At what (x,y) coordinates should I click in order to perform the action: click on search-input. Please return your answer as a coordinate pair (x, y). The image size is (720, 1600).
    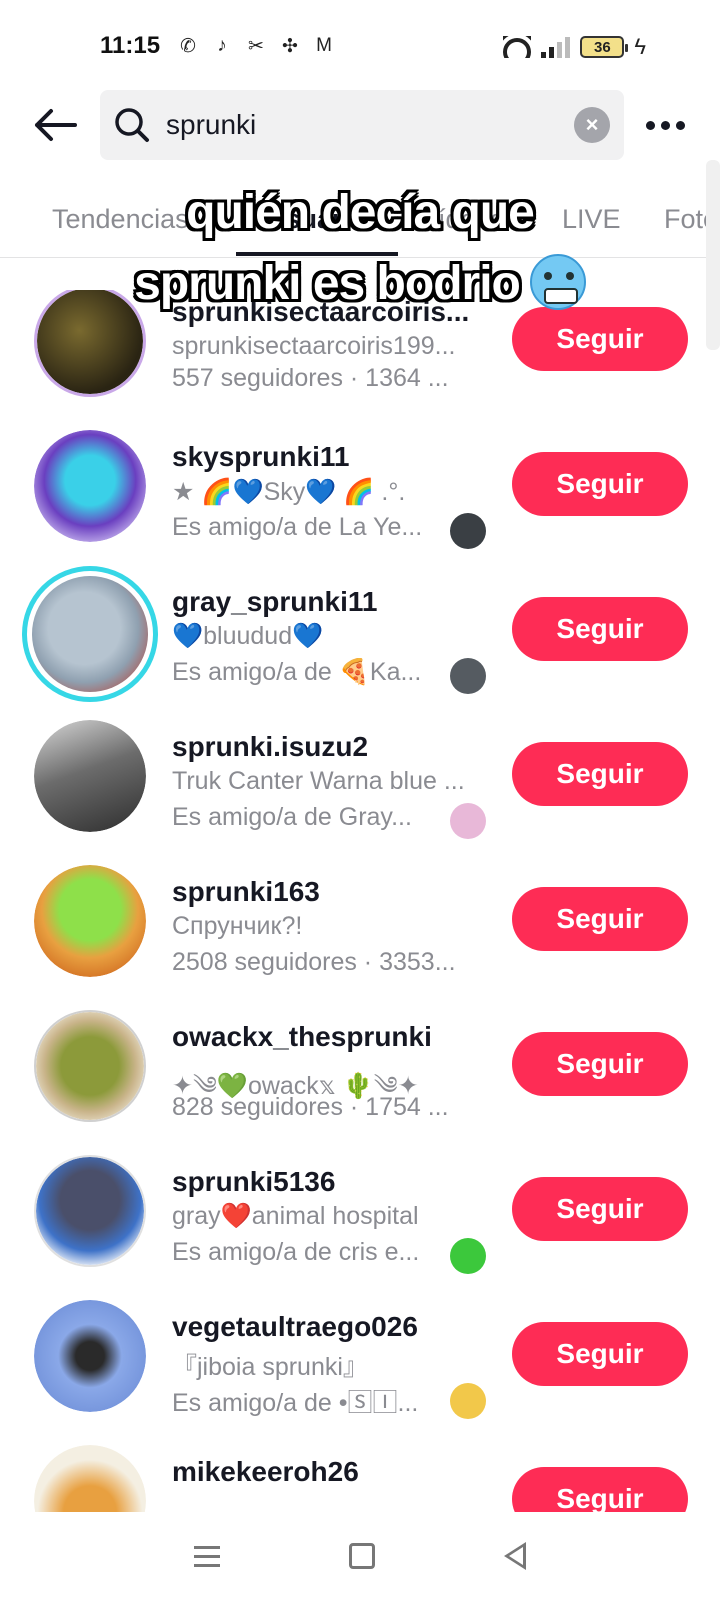
    Looking at the image, I should click on (366, 125).